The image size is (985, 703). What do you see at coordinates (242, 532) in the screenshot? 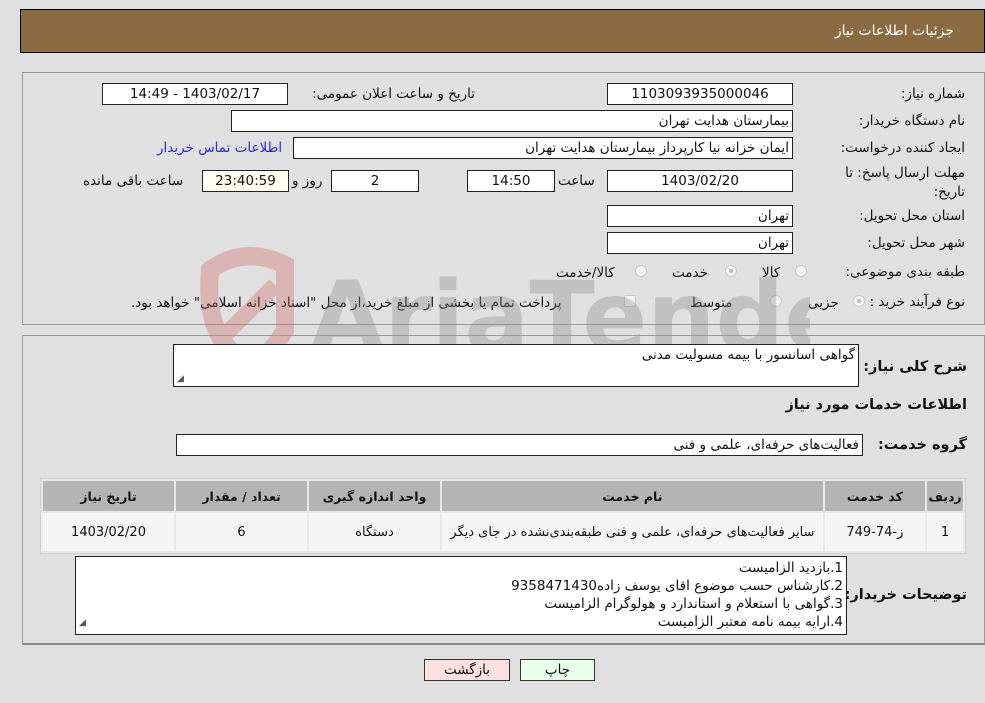
I see `cell-quantity: 6` at bounding box center [242, 532].